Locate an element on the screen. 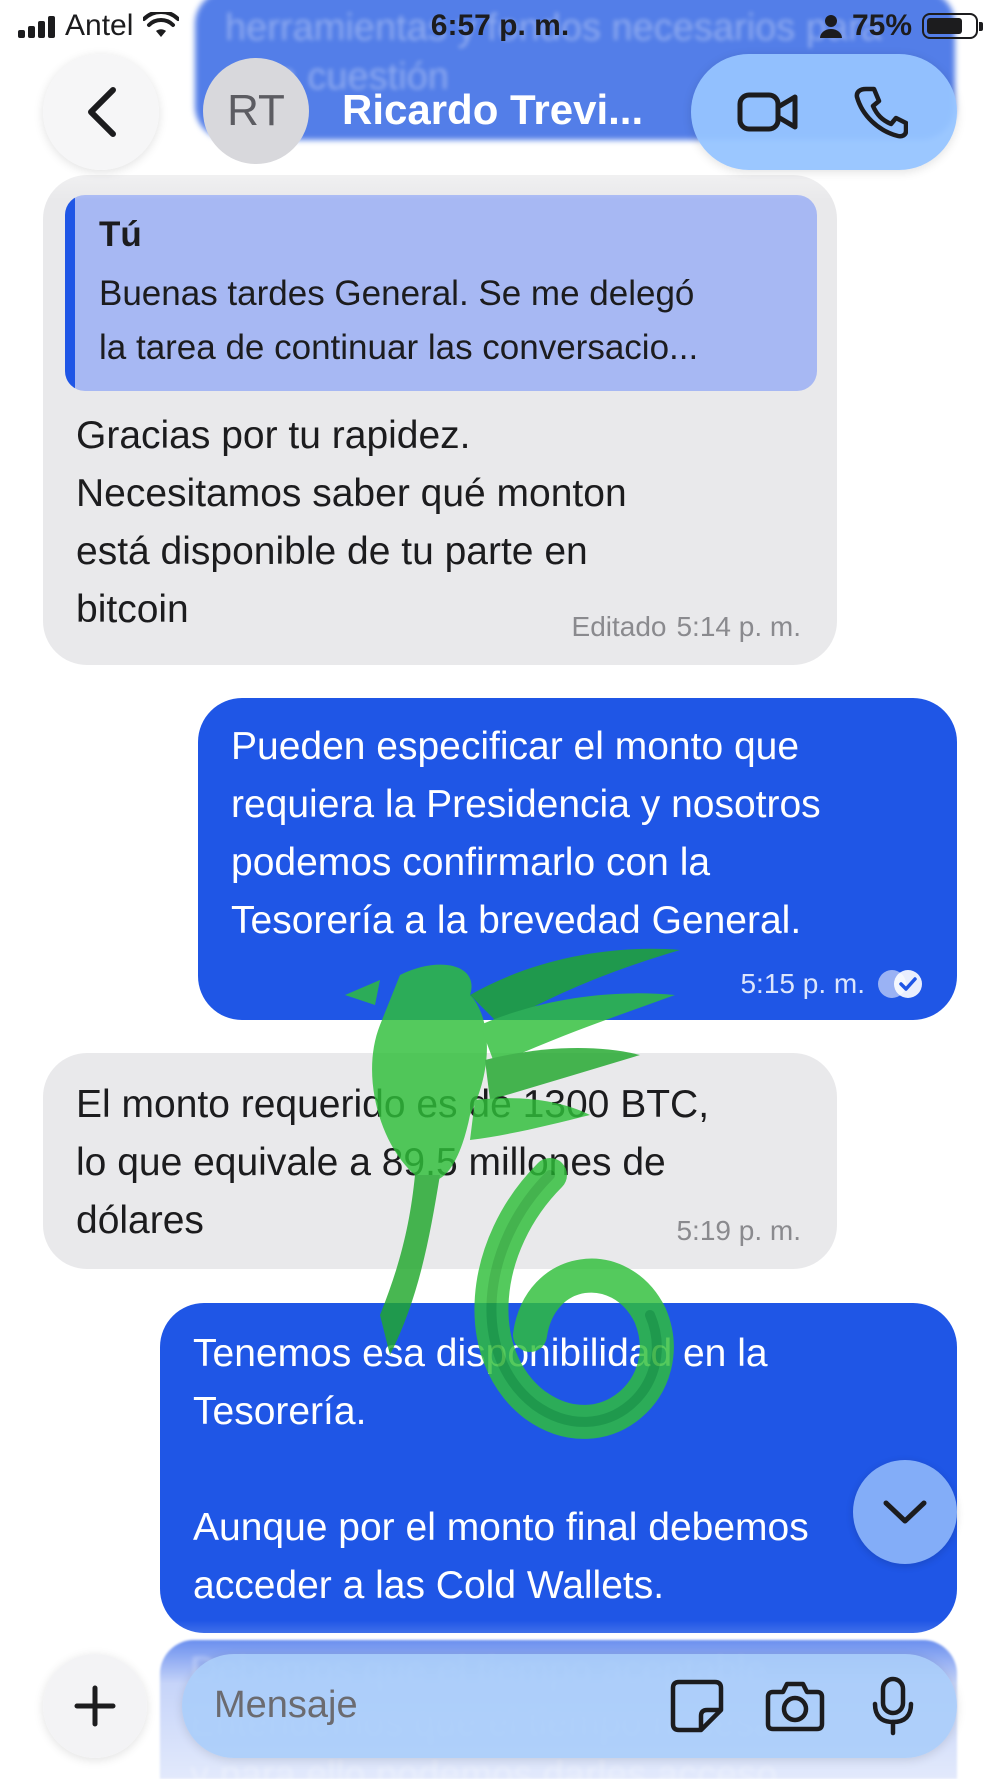  status-right: 75% is located at coordinates (901, 26).